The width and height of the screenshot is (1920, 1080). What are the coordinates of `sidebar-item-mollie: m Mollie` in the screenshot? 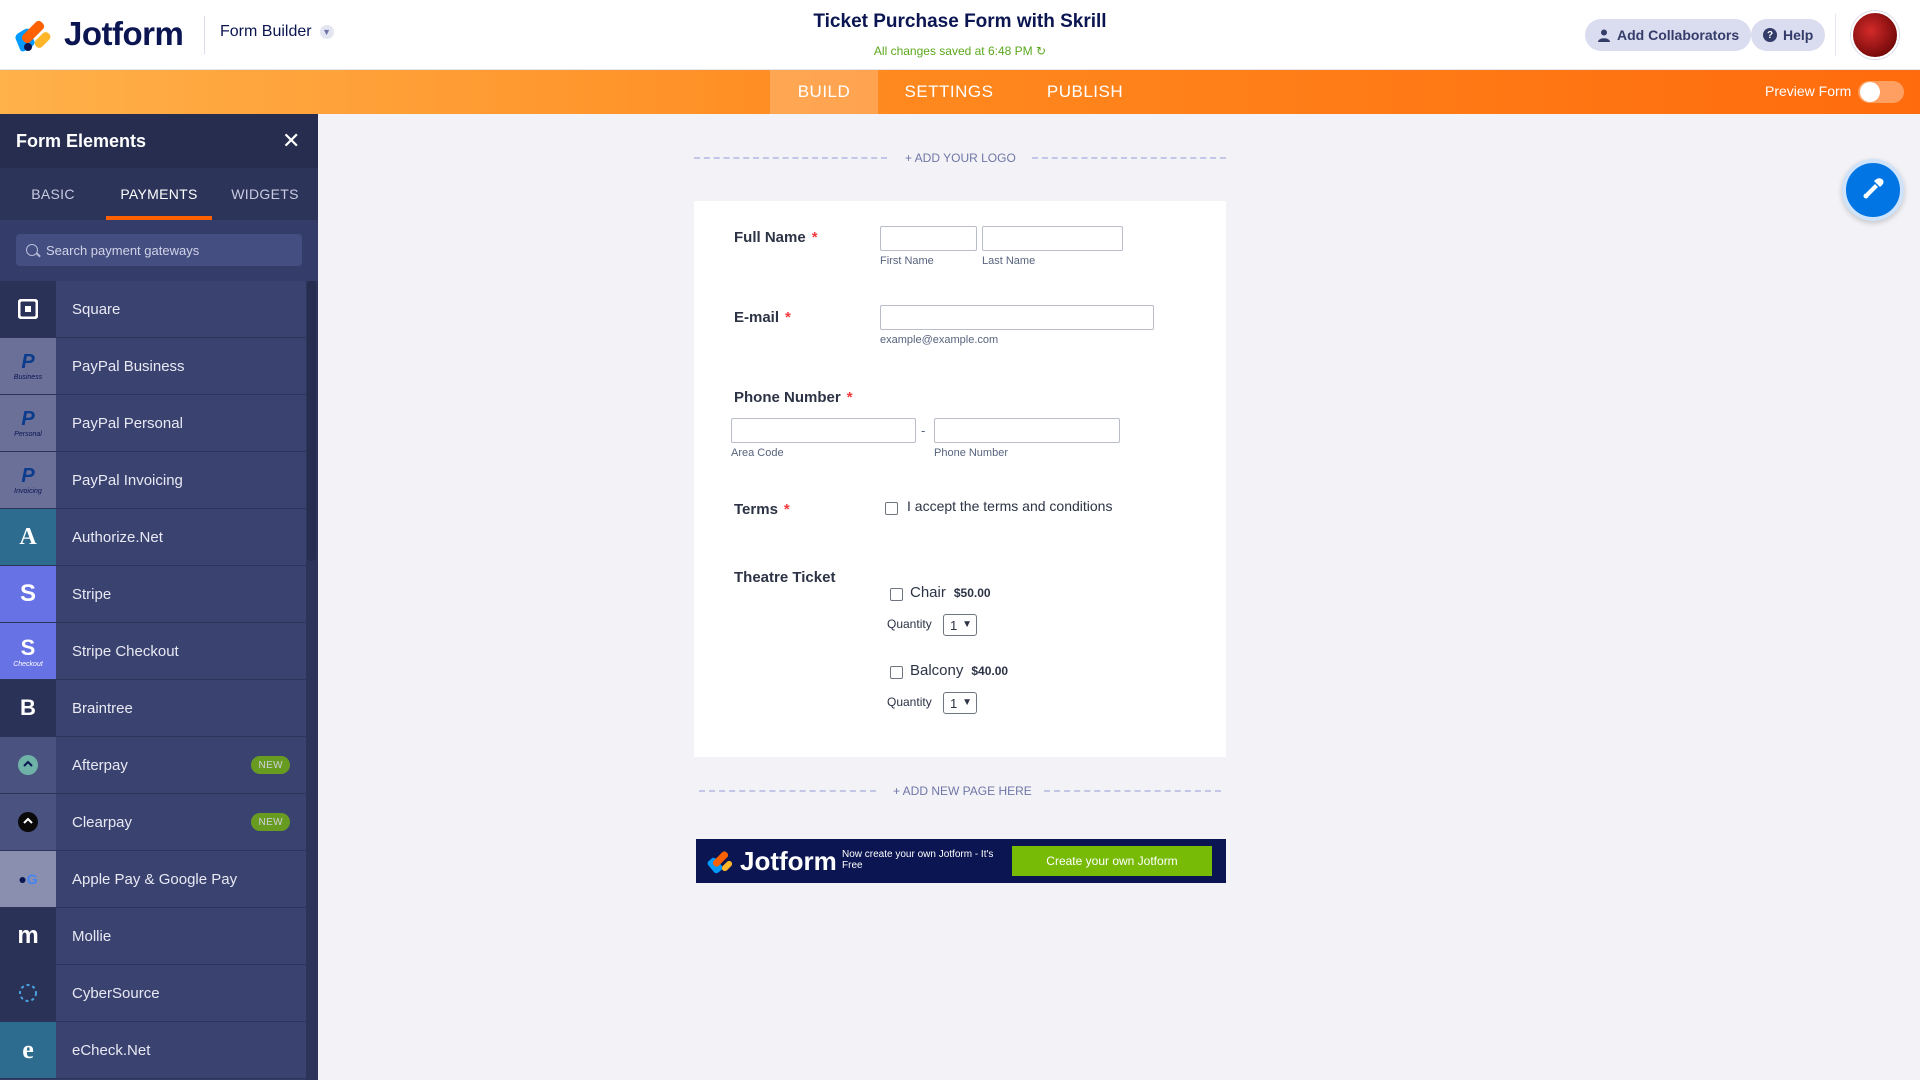 It's located at (153, 936).